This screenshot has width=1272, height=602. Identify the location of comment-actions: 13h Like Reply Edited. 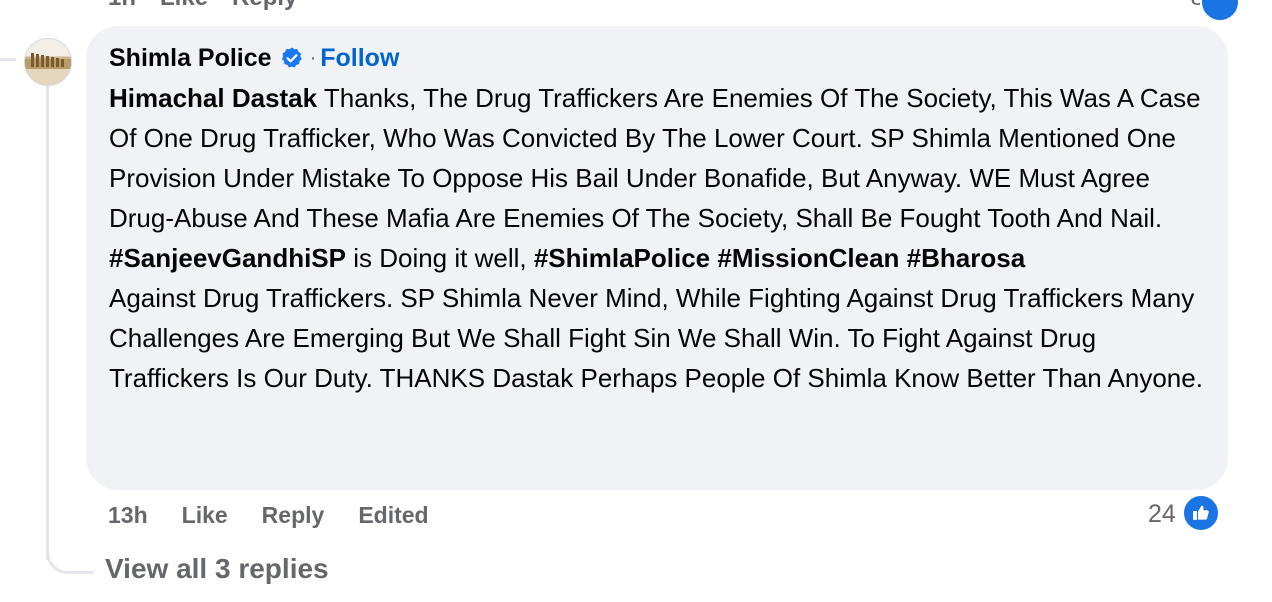
(285, 515).